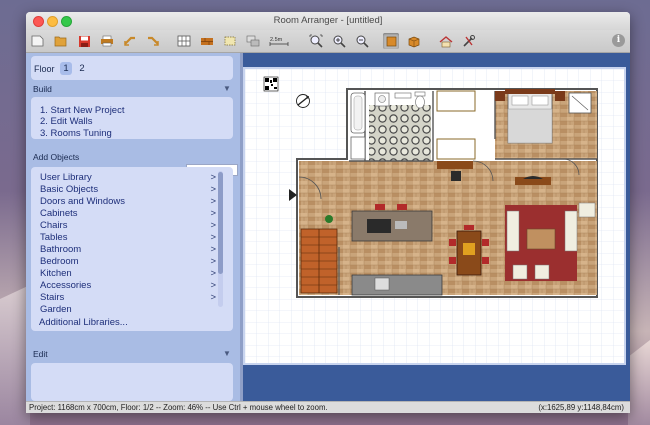  Describe the element at coordinates (230, 41) in the screenshot. I see `select-icon` at that location.